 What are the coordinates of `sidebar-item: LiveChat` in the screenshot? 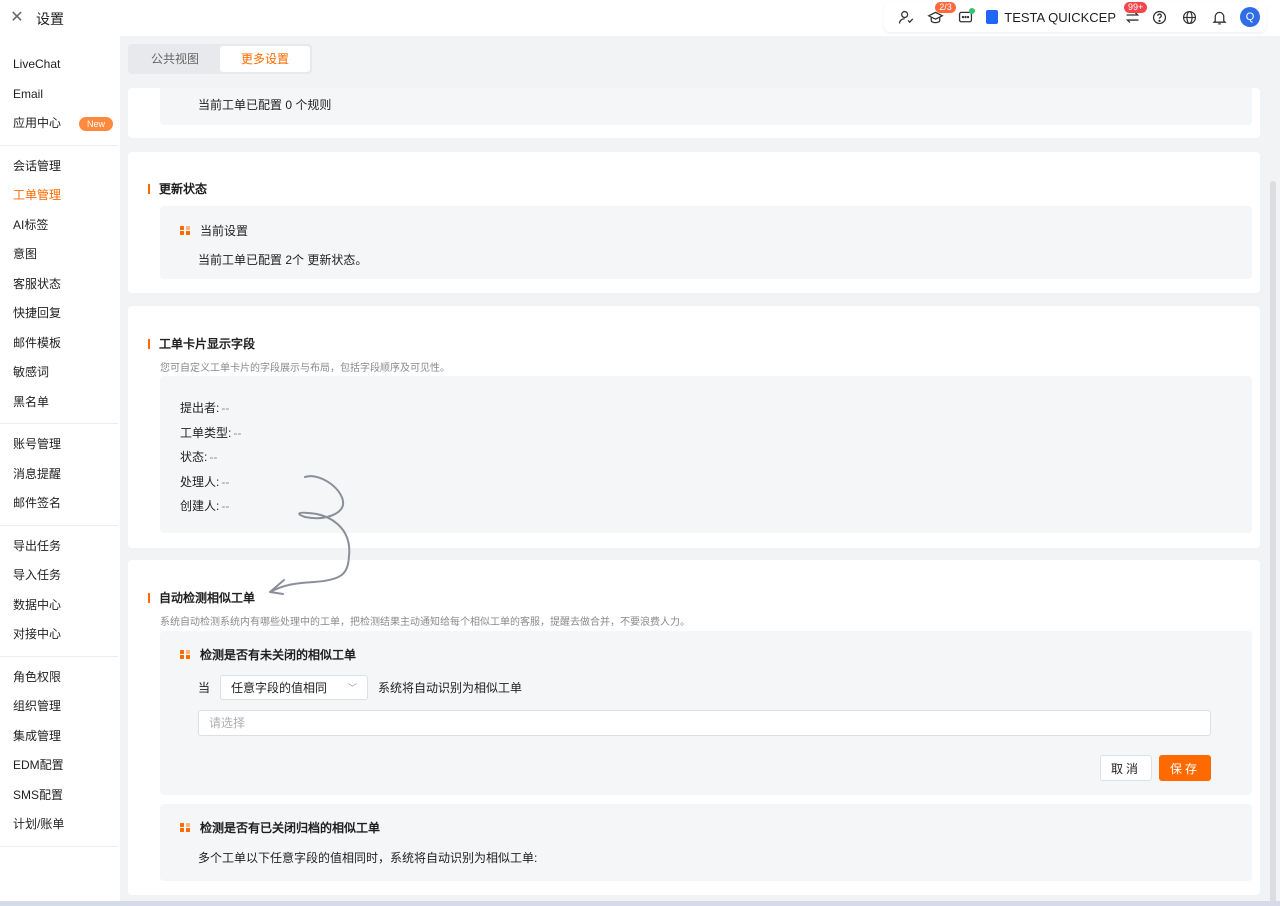 It's located at (59, 65).